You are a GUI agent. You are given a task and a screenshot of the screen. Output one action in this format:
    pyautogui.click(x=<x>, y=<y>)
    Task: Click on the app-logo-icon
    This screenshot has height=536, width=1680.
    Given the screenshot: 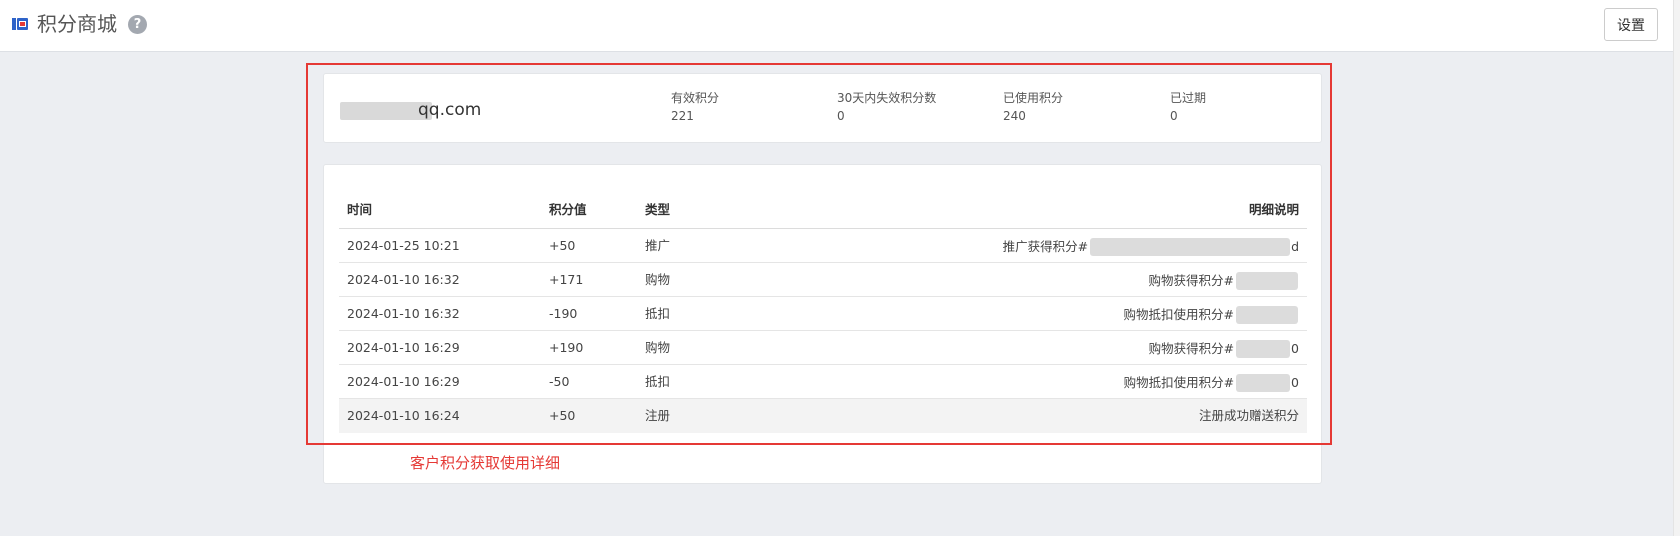 What is the action you would take?
    pyautogui.click(x=20, y=24)
    